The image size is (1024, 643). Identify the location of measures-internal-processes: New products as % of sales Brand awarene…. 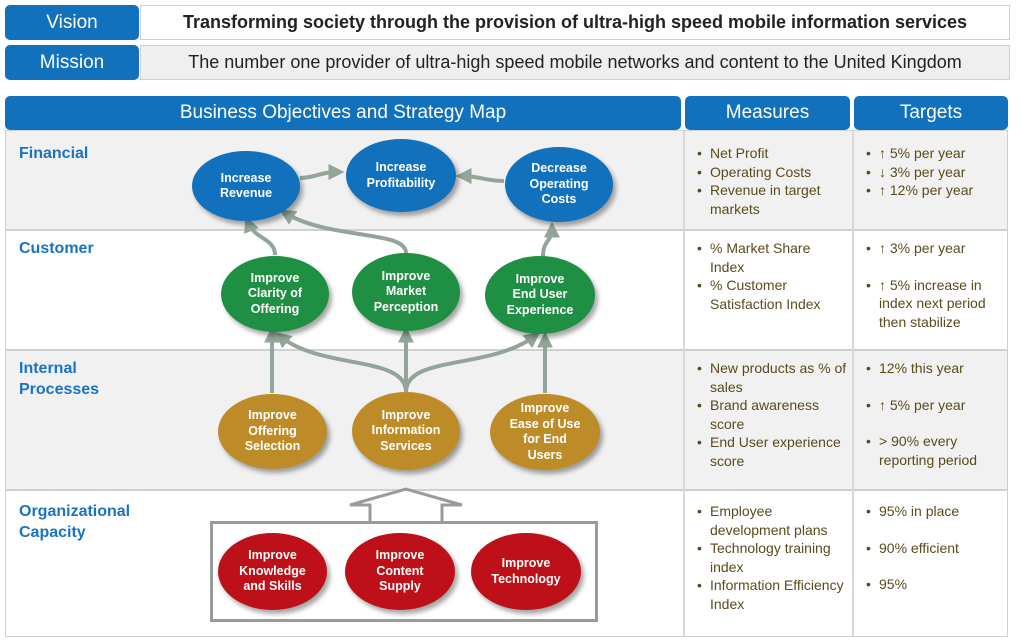
(772, 414).